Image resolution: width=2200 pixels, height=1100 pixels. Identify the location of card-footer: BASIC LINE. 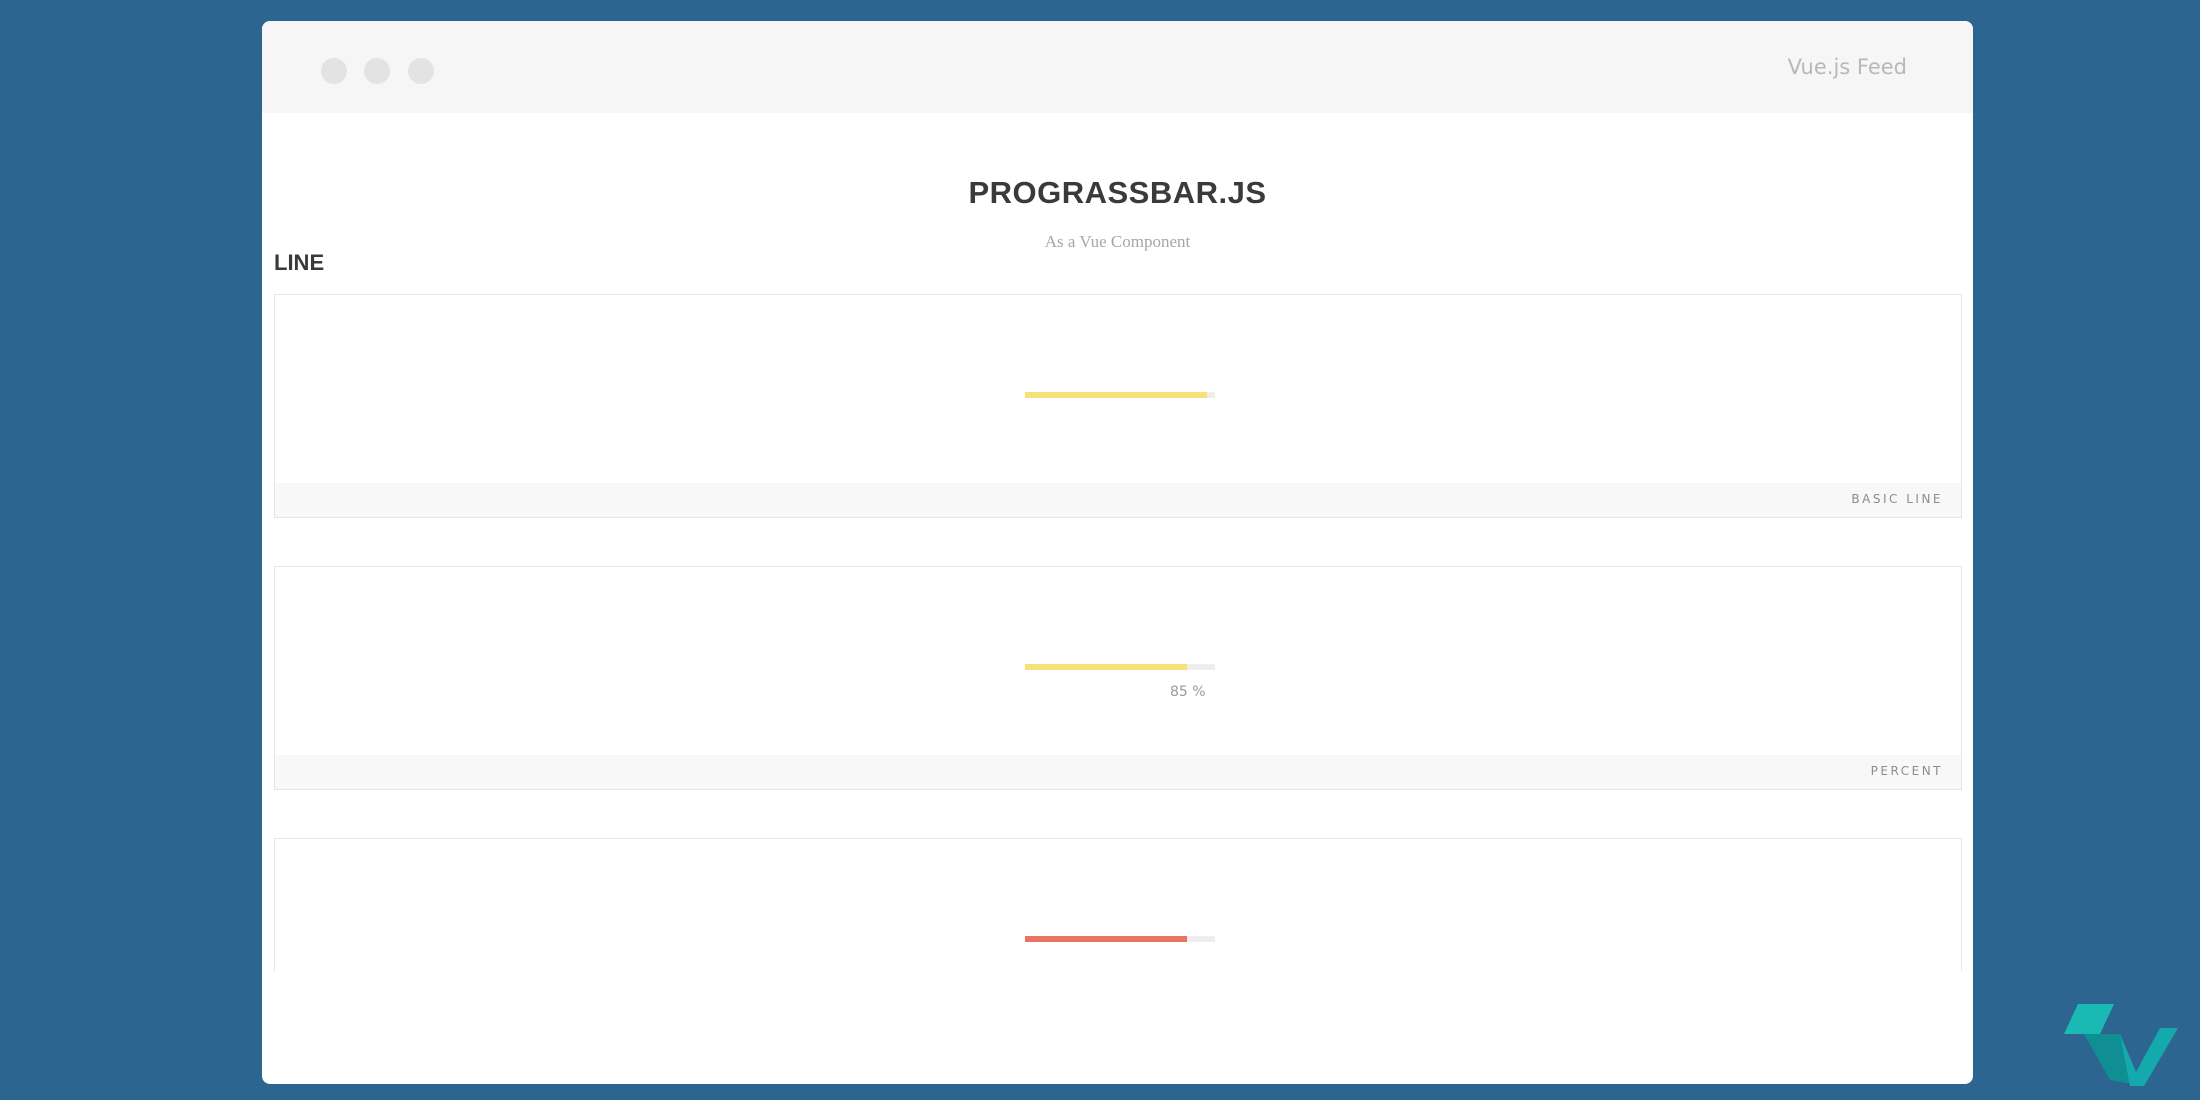
(1118, 500).